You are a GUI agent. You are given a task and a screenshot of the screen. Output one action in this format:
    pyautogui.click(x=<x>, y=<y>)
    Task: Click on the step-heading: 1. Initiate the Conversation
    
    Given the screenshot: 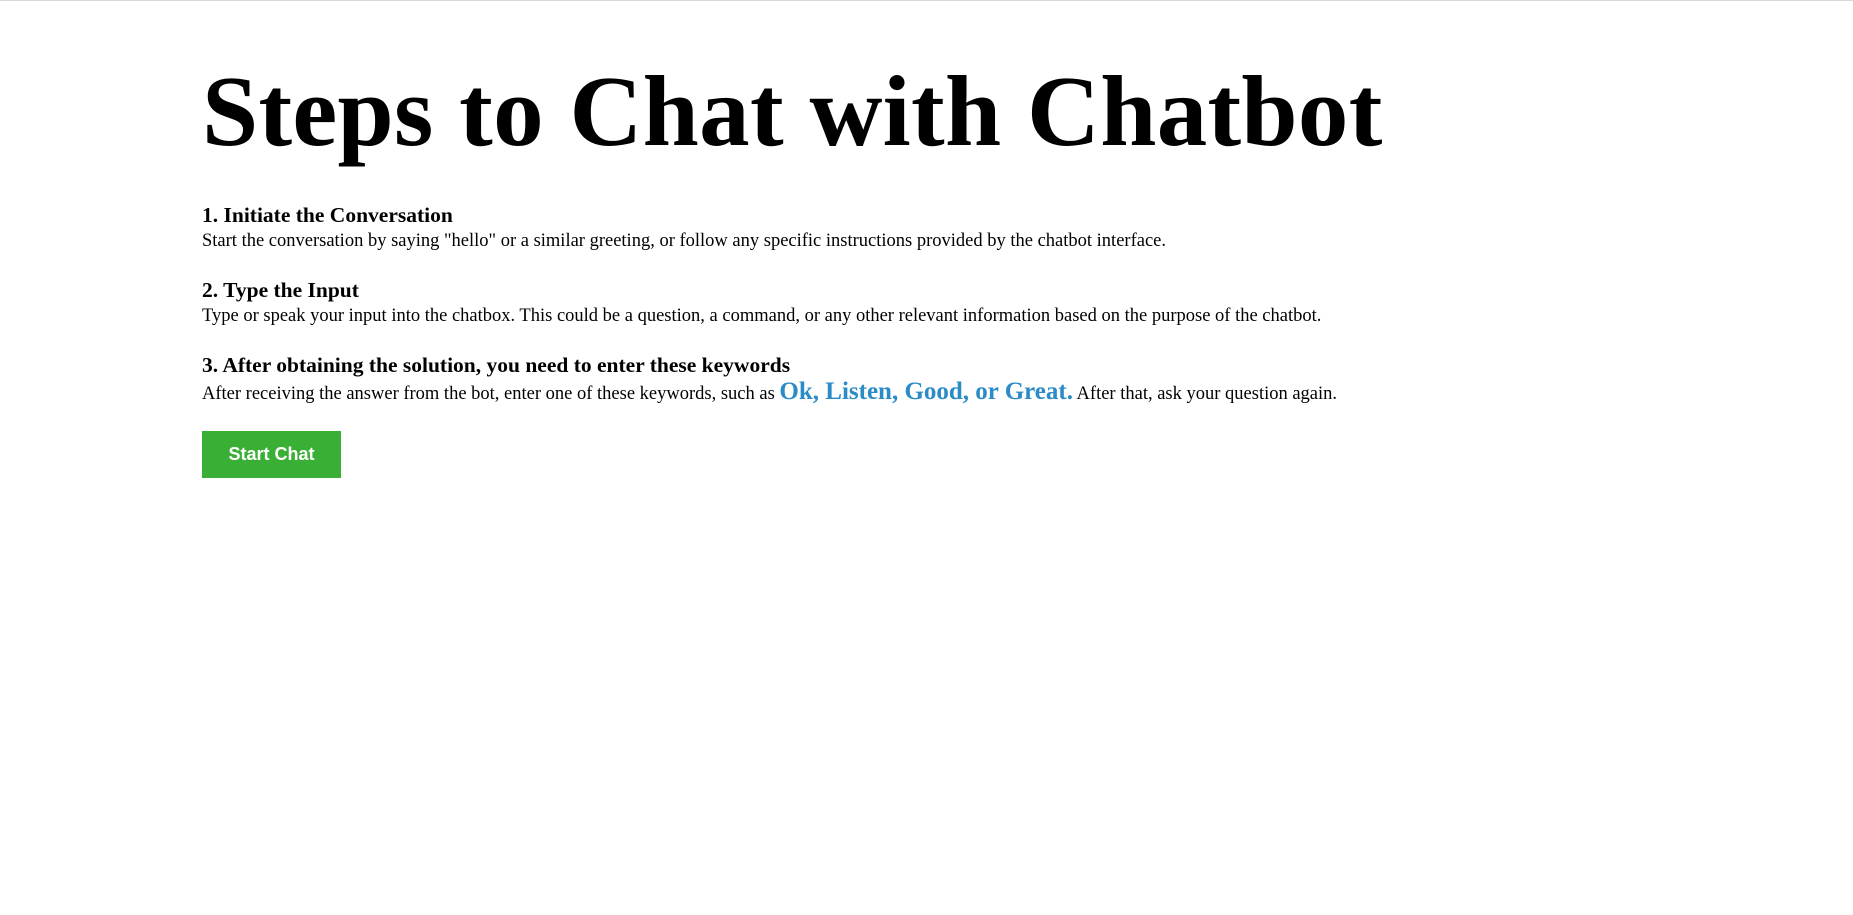 What is the action you would take?
    pyautogui.click(x=327, y=215)
    